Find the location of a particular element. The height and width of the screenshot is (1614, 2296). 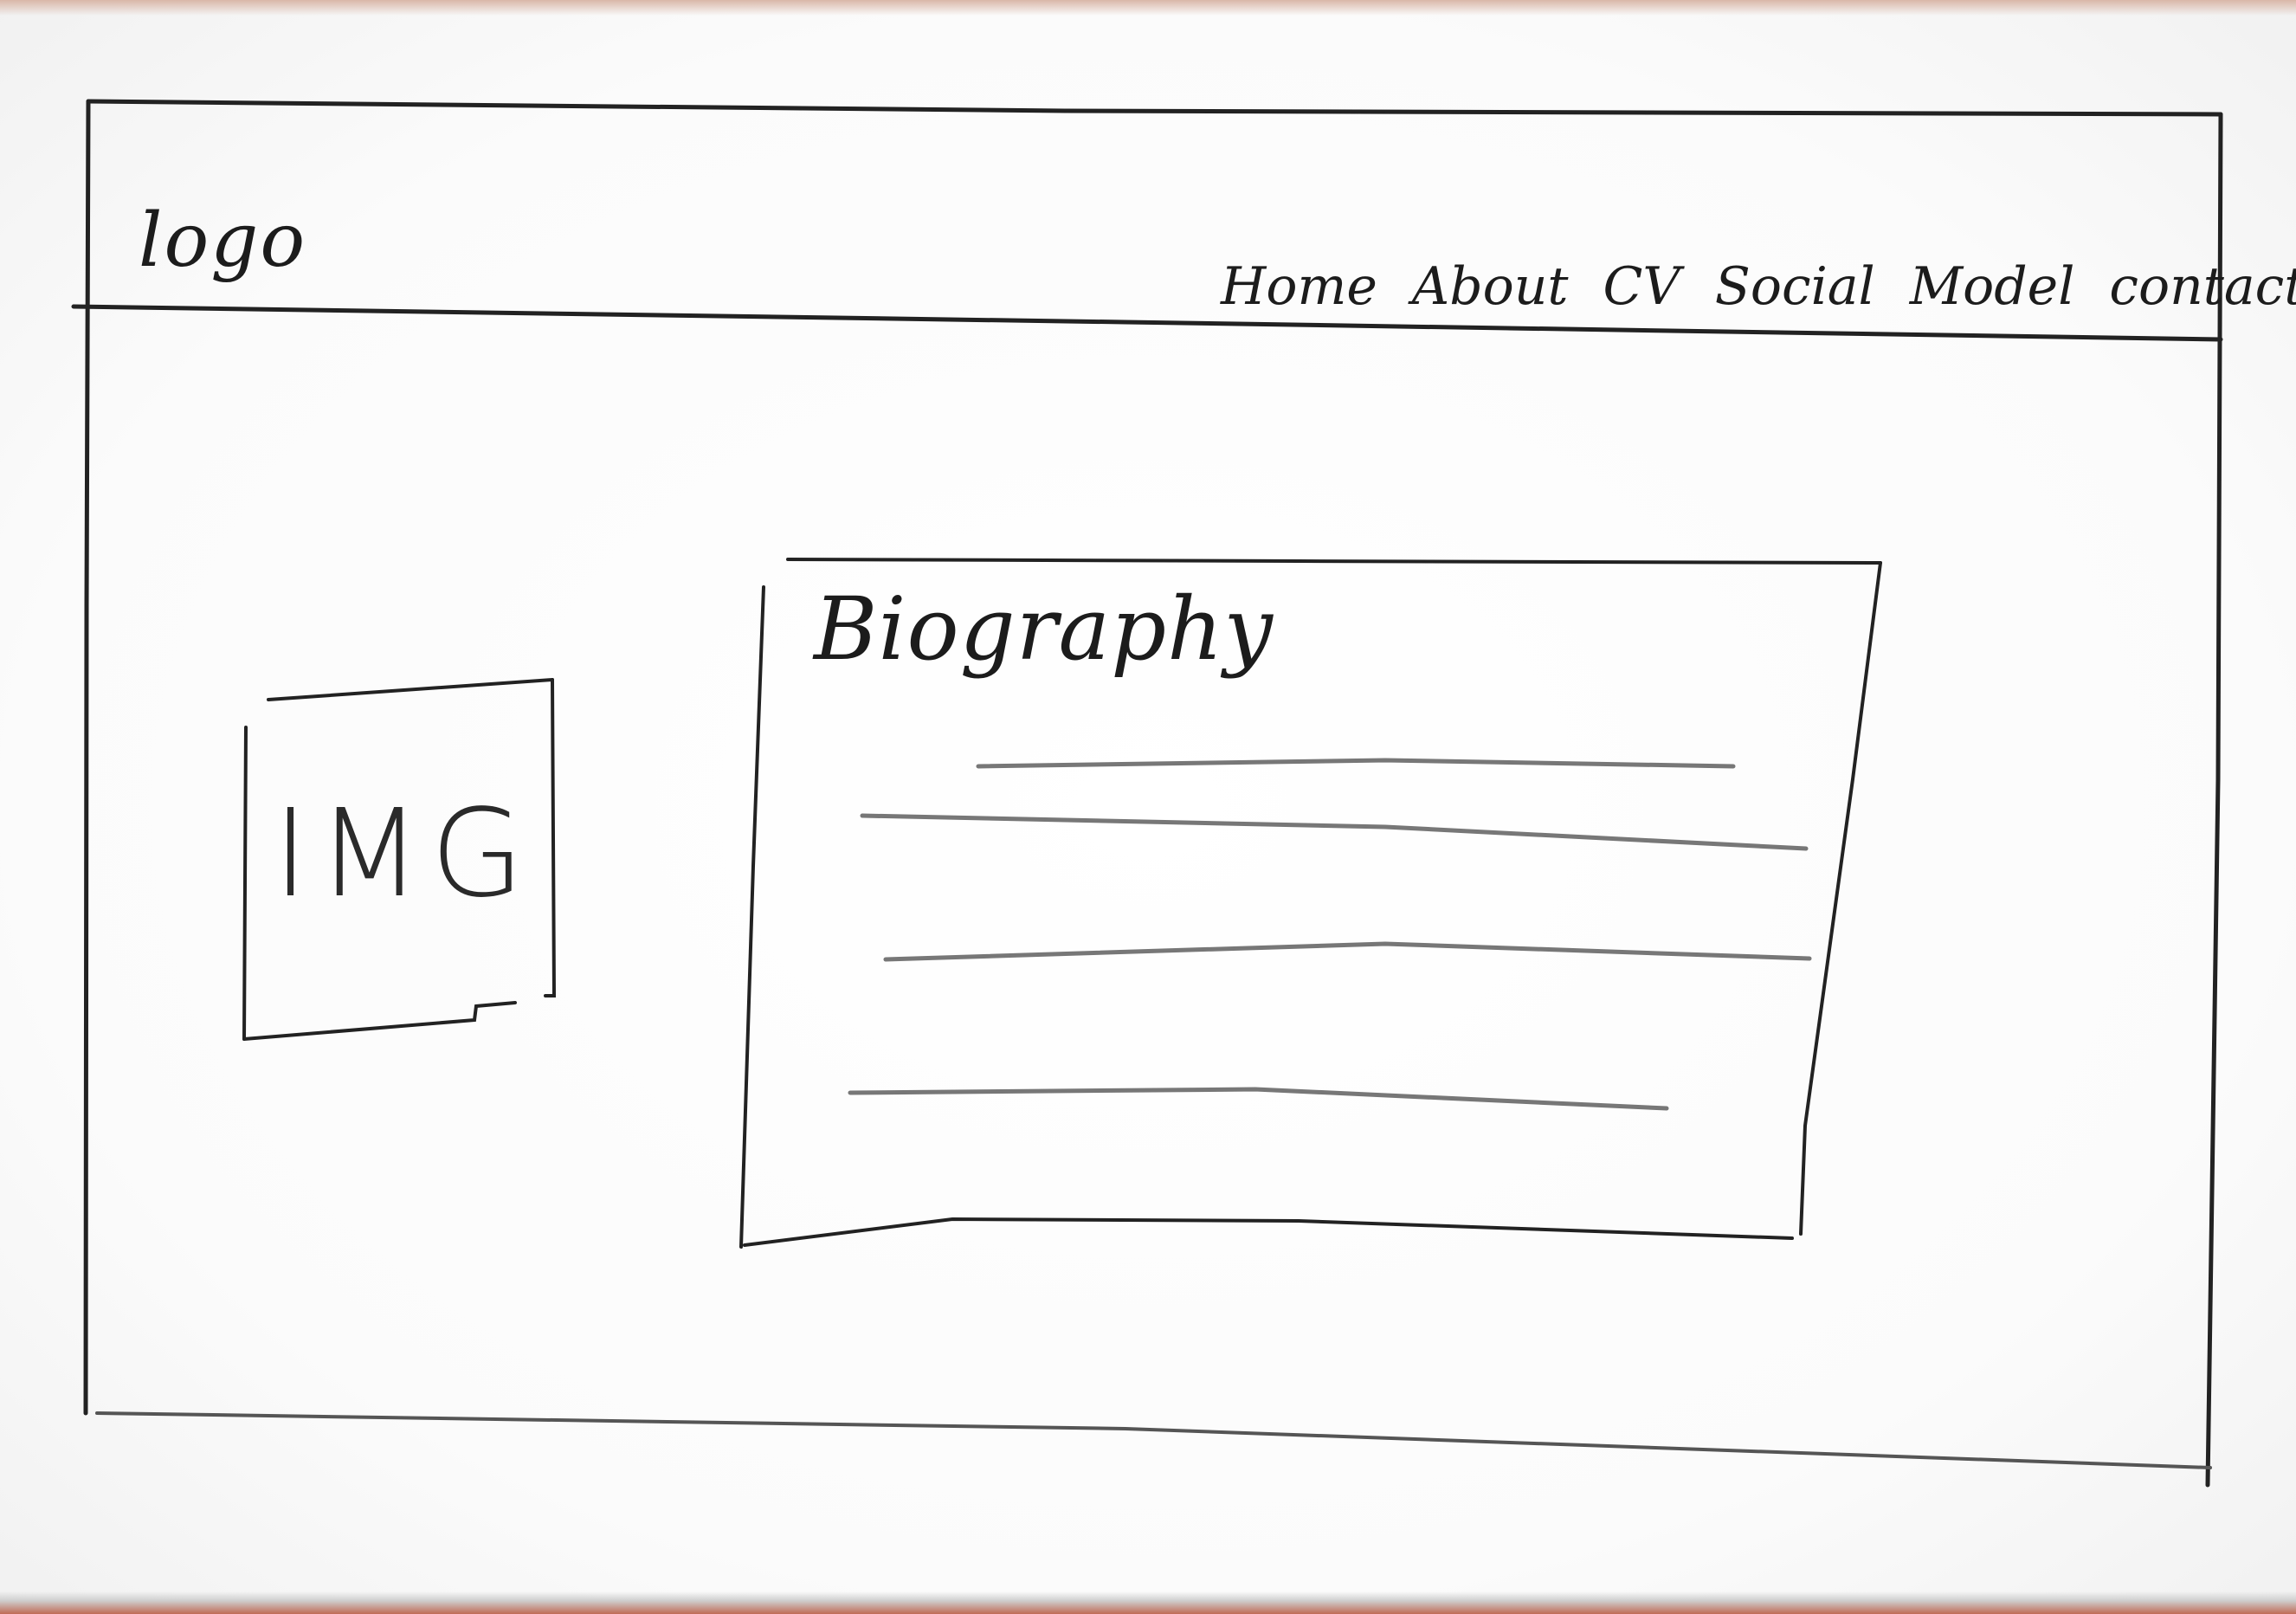

image-placeholder-label: IMG is located at coordinates (403, 854).